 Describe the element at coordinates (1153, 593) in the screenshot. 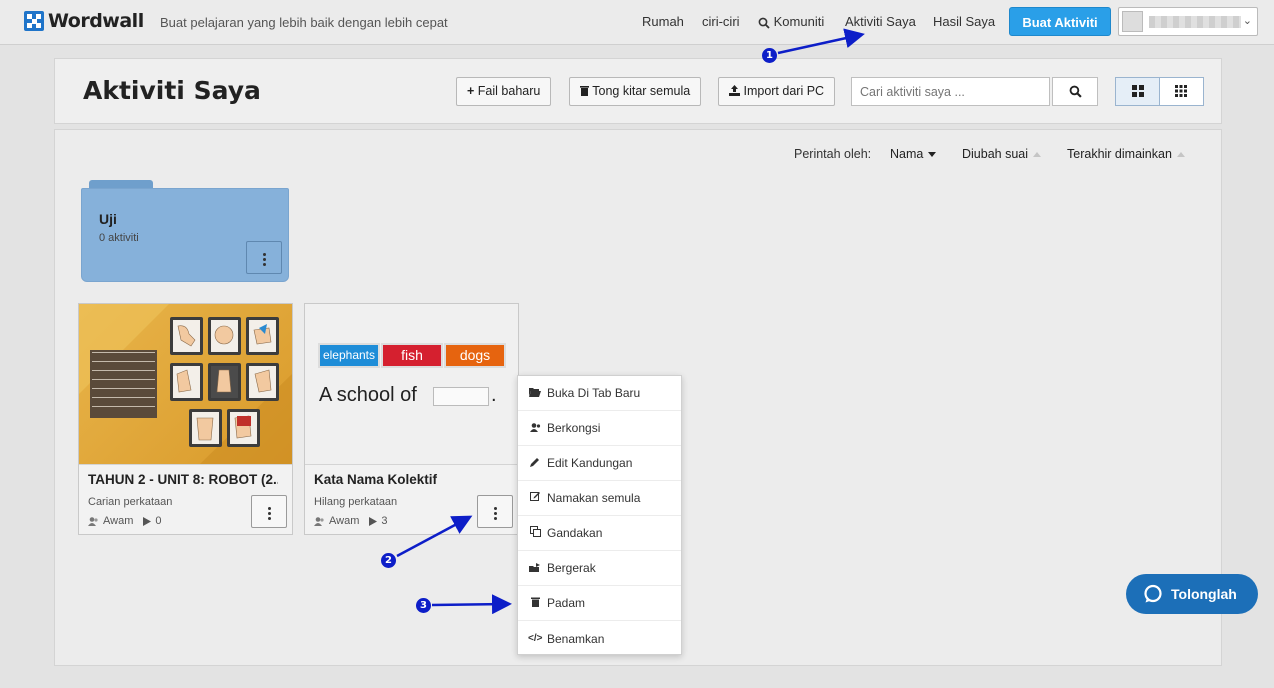

I see `chat-bubble-icon` at that location.